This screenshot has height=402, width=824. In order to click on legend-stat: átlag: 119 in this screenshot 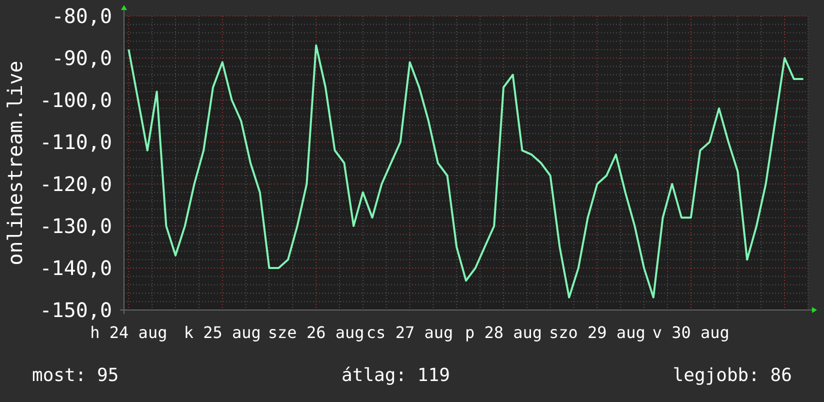, I will do `click(396, 376)`.